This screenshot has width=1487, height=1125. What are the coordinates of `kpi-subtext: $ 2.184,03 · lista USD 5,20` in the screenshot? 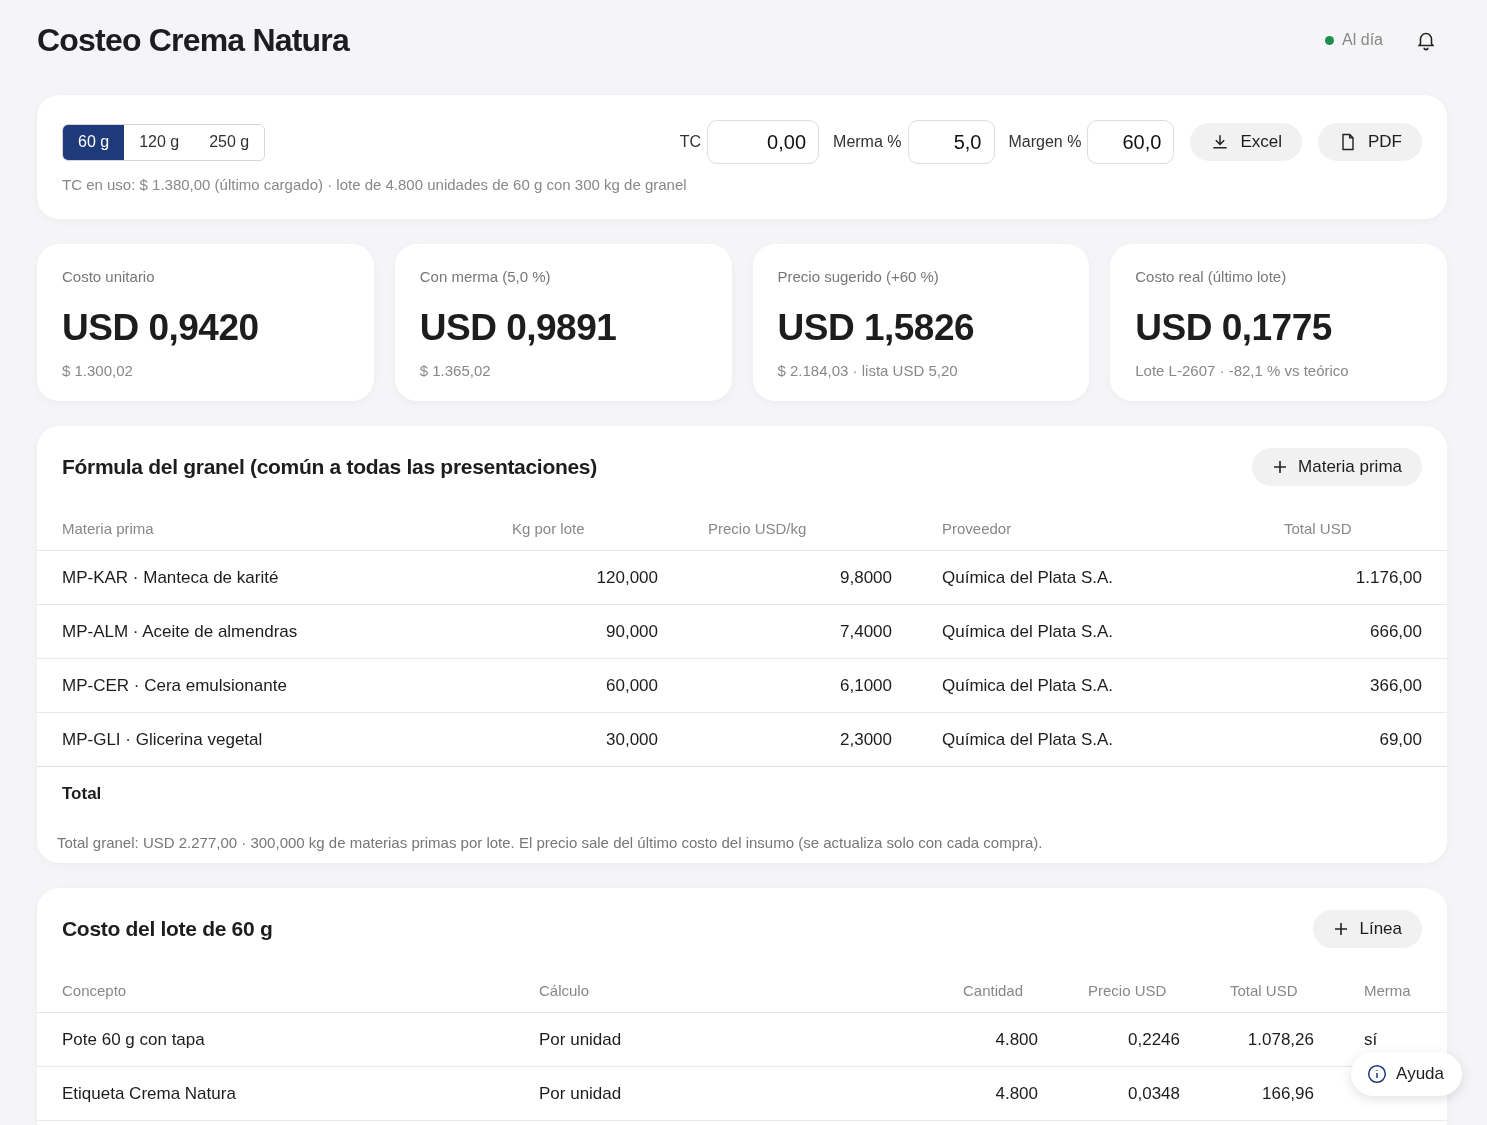 It's located at (868, 370).